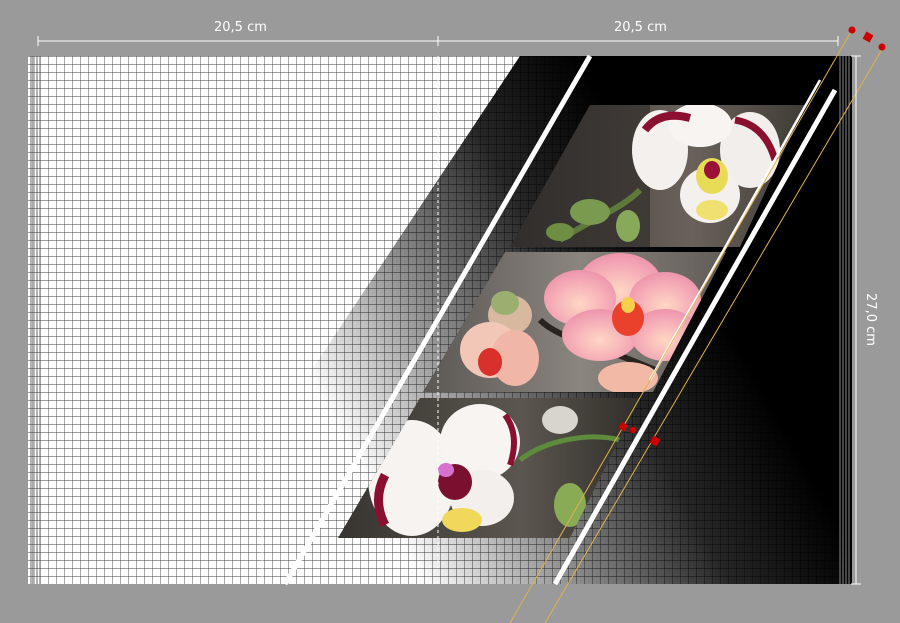 This screenshot has width=900, height=623. What do you see at coordinates (240, 27) in the screenshot?
I see `width-label-left: 20,5 cm` at bounding box center [240, 27].